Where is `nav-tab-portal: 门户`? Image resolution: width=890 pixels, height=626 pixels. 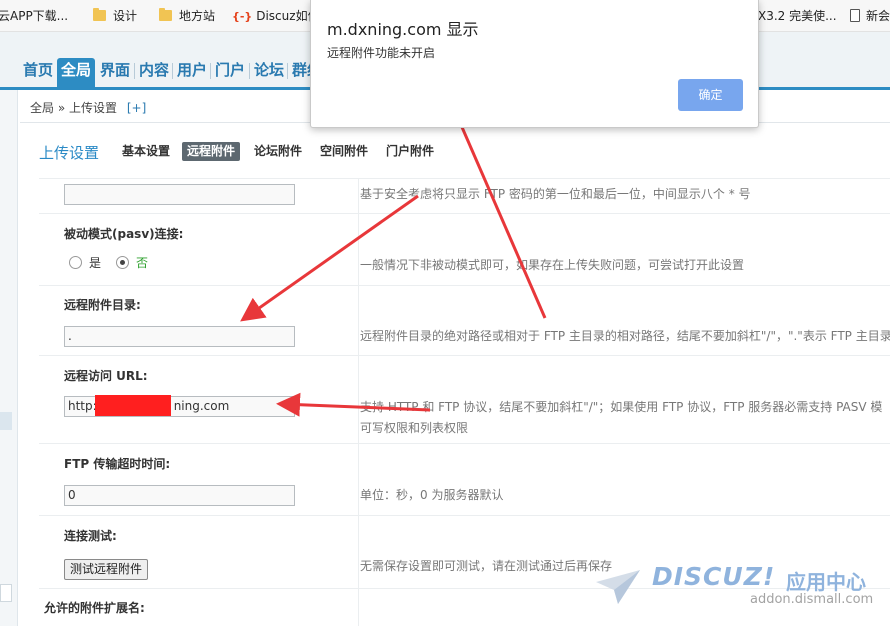 nav-tab-portal: 门户 is located at coordinates (230, 72).